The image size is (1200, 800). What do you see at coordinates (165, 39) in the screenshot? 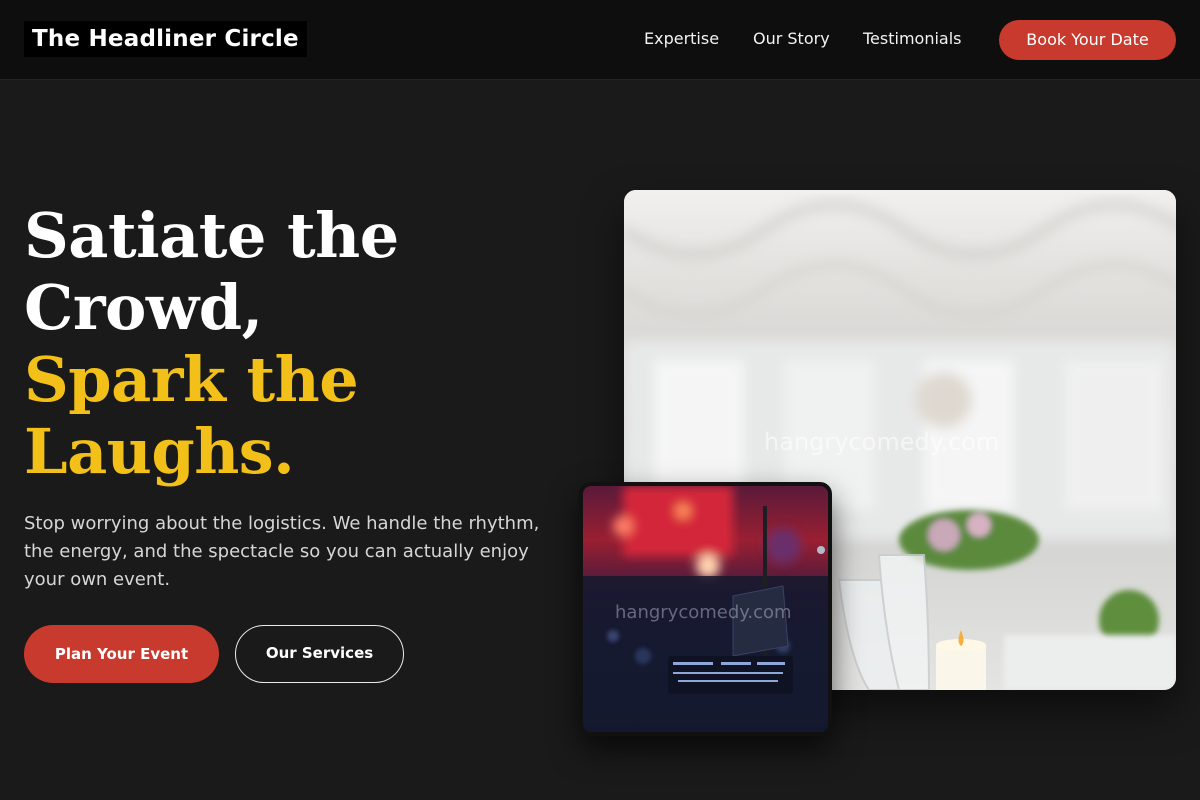
I see `brand-logo: The Headliner Circle` at bounding box center [165, 39].